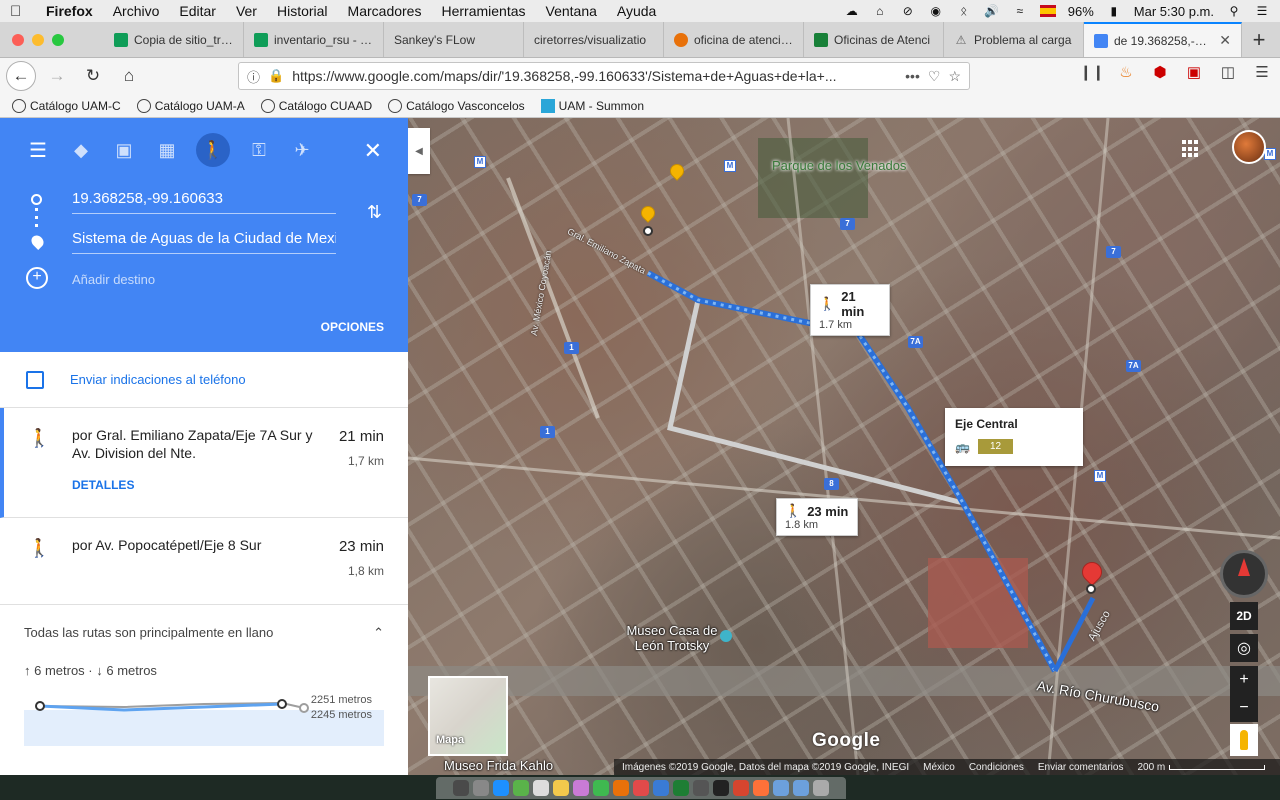 Image resolution: width=1280 pixels, height=800 pixels. What do you see at coordinates (601, 788) in the screenshot?
I see `facetime-icon` at bounding box center [601, 788].